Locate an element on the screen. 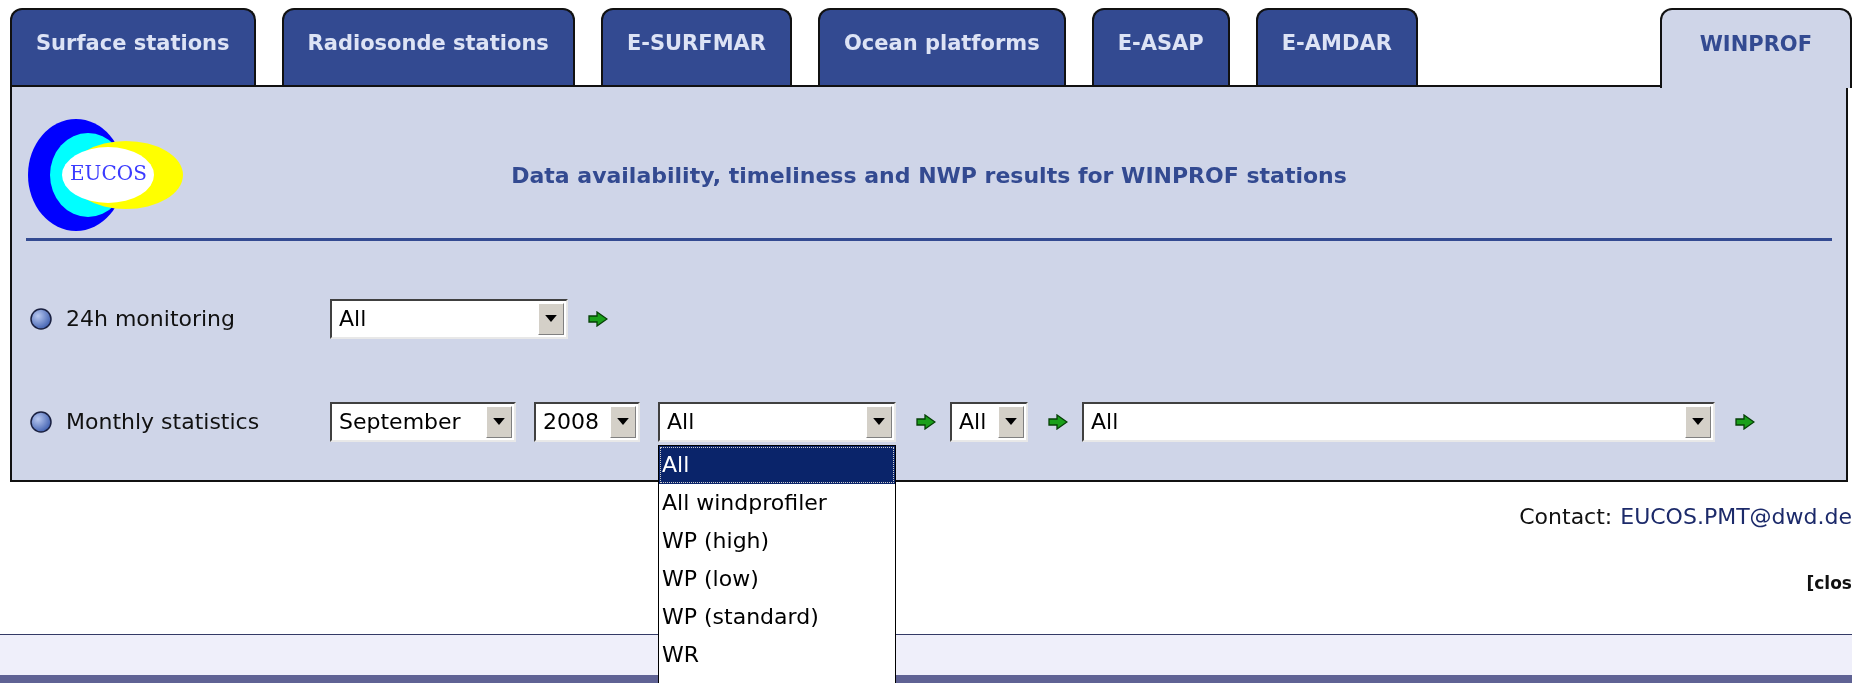 The width and height of the screenshot is (1852, 683). dropdown-option: WR is located at coordinates (777, 654).